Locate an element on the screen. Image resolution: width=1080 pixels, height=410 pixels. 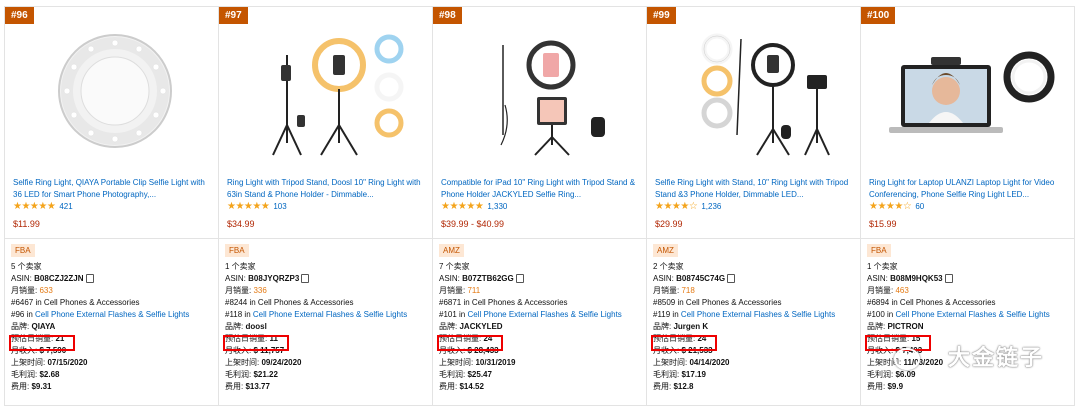
star-icons: ★★★★☆ is located at coordinates (890, 206).